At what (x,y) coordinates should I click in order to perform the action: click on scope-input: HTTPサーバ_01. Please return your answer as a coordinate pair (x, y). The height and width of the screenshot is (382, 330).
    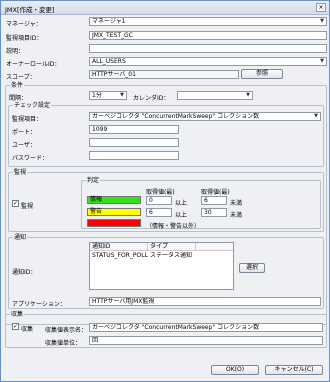
    Looking at the image, I should click on (164, 74).